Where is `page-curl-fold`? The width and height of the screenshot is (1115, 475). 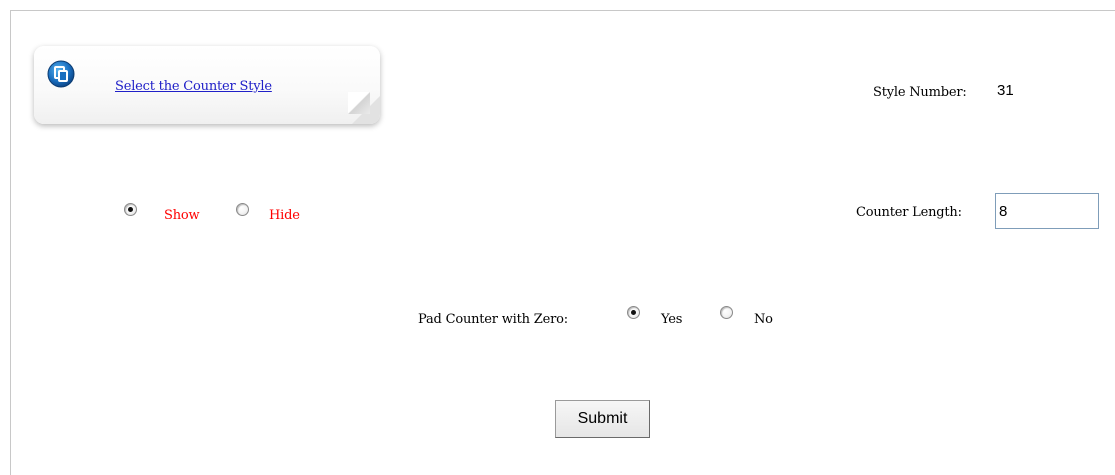 page-curl-fold is located at coordinates (359, 103).